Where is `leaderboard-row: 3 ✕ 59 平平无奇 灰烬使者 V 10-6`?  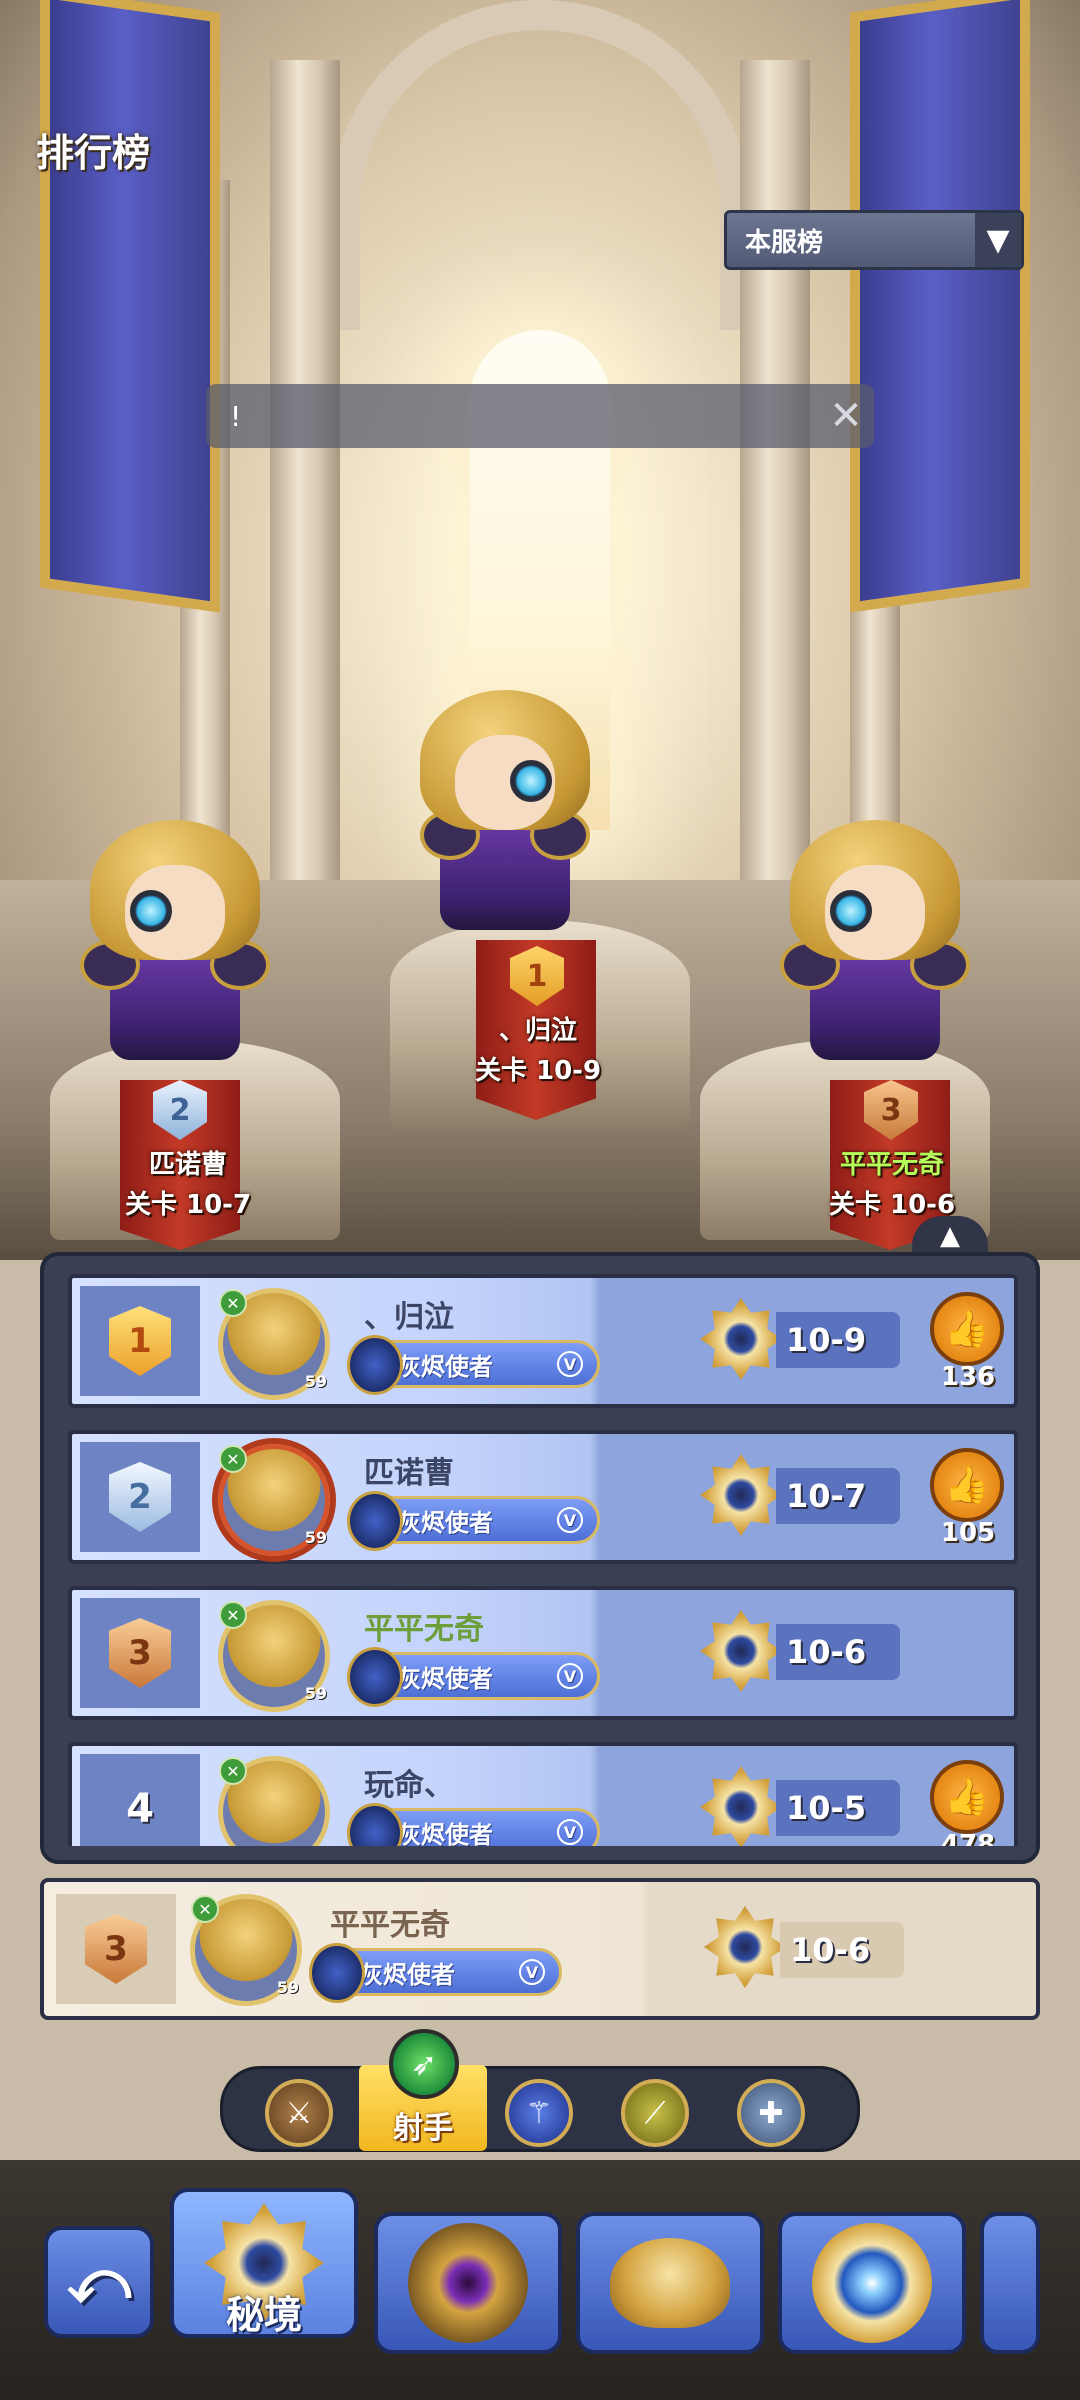 leaderboard-row: 3 ✕ 59 平平无奇 灰烬使者 V 10-6 is located at coordinates (543, 1653).